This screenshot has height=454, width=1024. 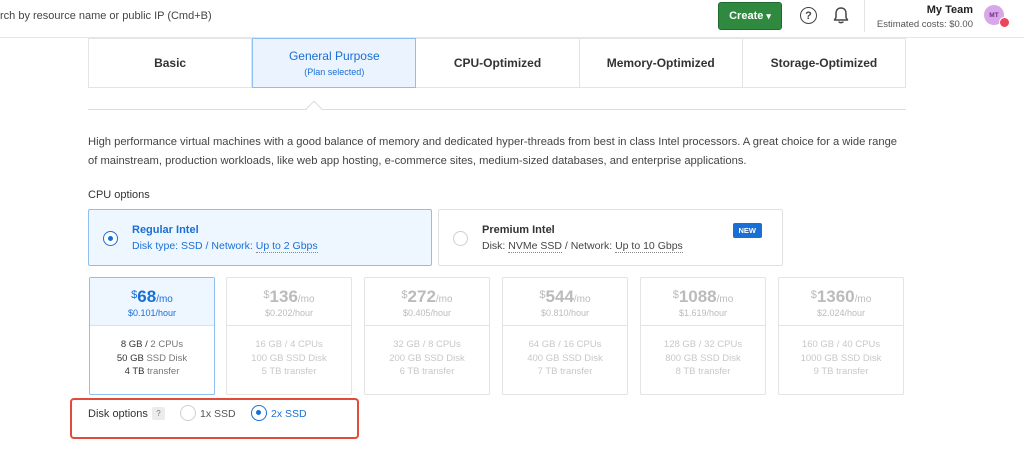 What do you see at coordinates (334, 72) in the screenshot?
I see `tab-sublabel: (Plan selected)` at bounding box center [334, 72].